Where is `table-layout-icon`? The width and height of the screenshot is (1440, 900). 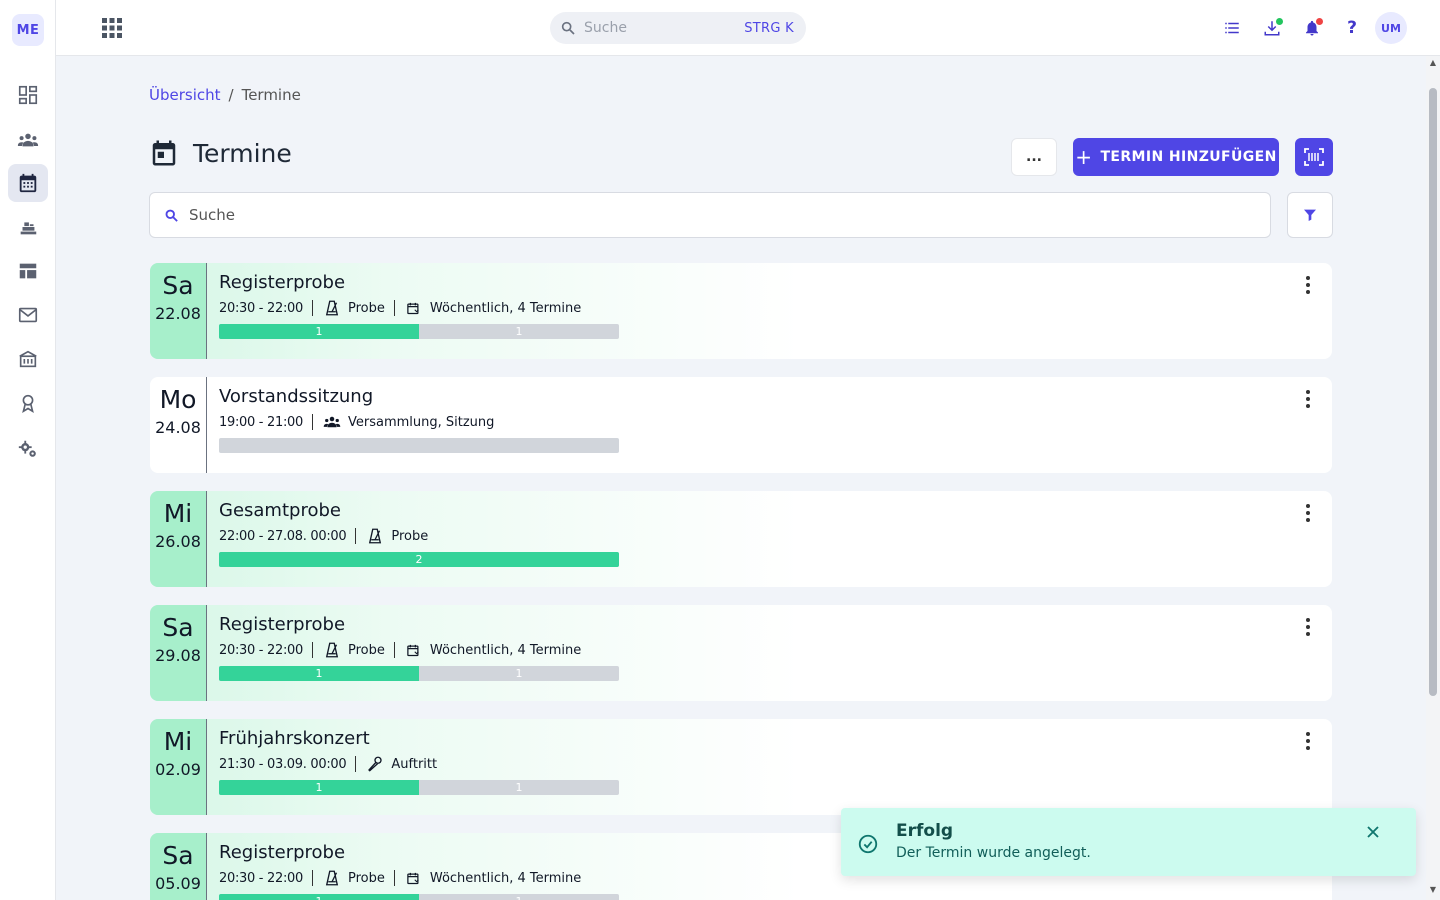 table-layout-icon is located at coordinates (28, 271).